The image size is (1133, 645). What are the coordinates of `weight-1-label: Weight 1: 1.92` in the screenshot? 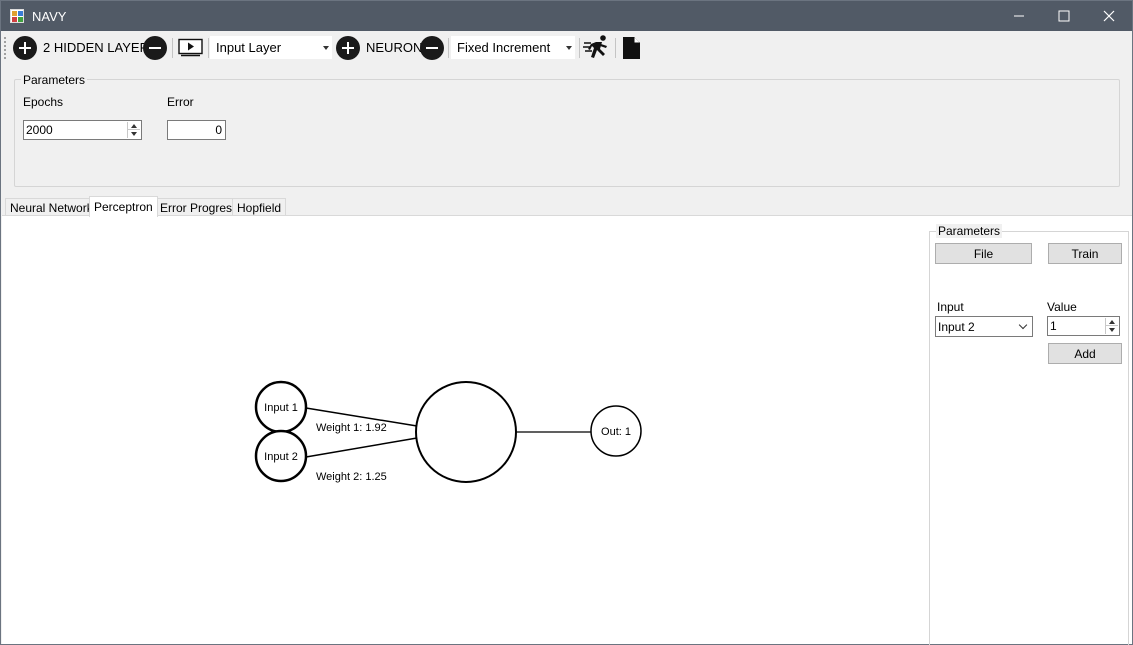 It's located at (351, 428).